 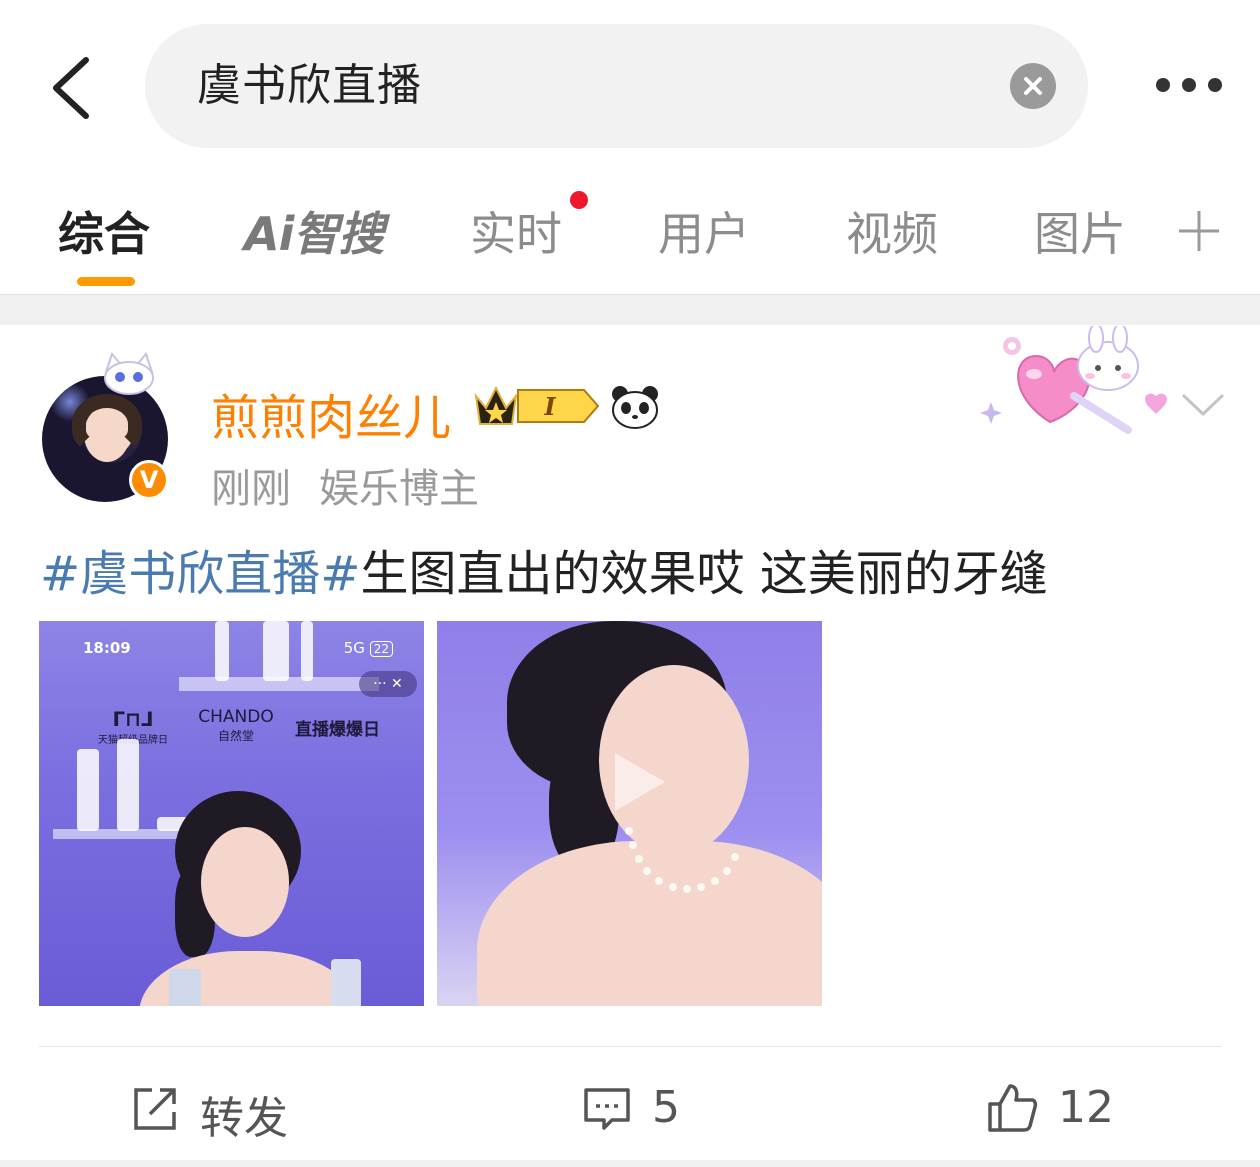 What do you see at coordinates (331, 413) in the screenshot?
I see `username: 煎煎肉丝儿` at bounding box center [331, 413].